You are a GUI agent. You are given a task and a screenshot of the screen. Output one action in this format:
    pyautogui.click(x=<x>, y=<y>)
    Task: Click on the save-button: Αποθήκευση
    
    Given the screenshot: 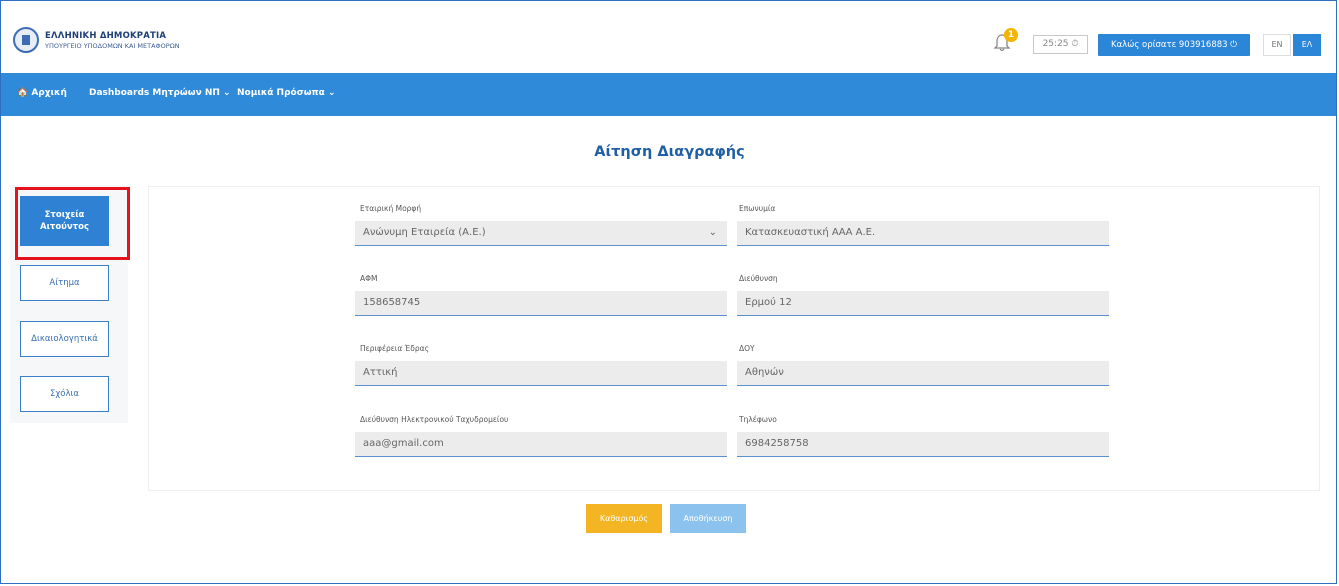 What is the action you would take?
    pyautogui.click(x=708, y=518)
    